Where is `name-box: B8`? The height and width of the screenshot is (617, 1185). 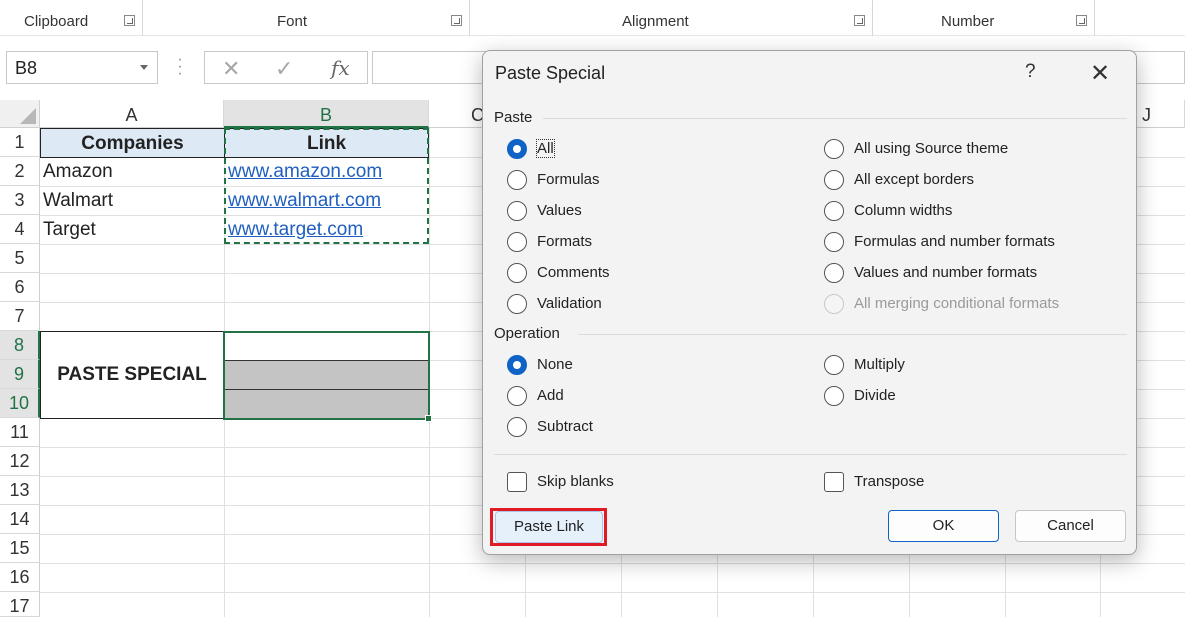 name-box: B8 is located at coordinates (82, 67).